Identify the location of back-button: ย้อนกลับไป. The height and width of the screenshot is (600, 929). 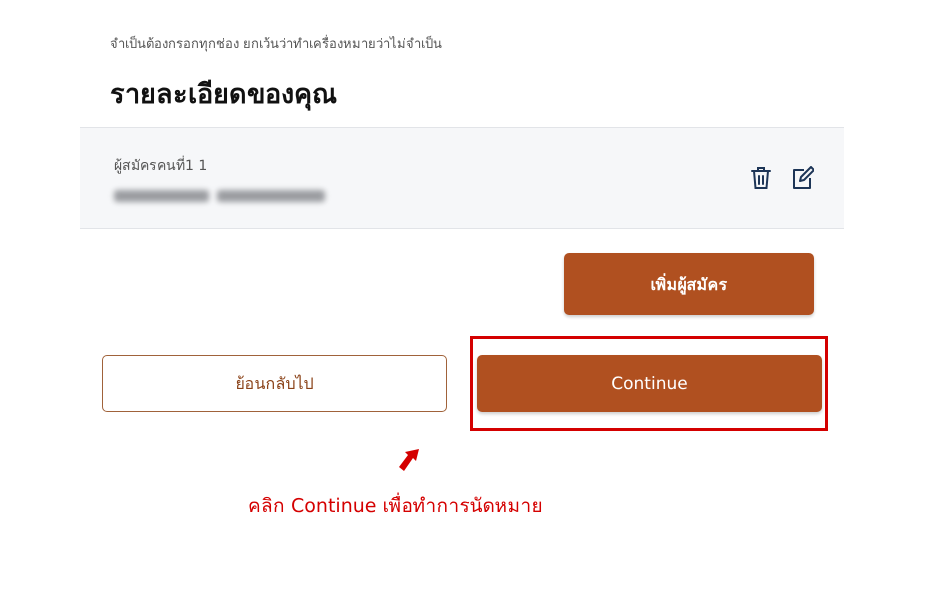
(274, 383).